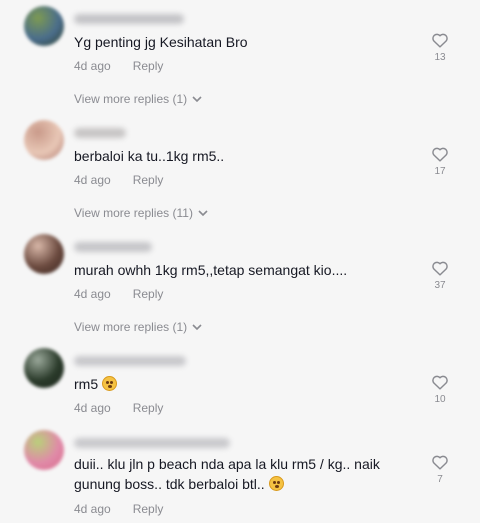 Image resolution: width=480 pixels, height=523 pixels. I want to click on comment-text: rm5, so click(239, 384).